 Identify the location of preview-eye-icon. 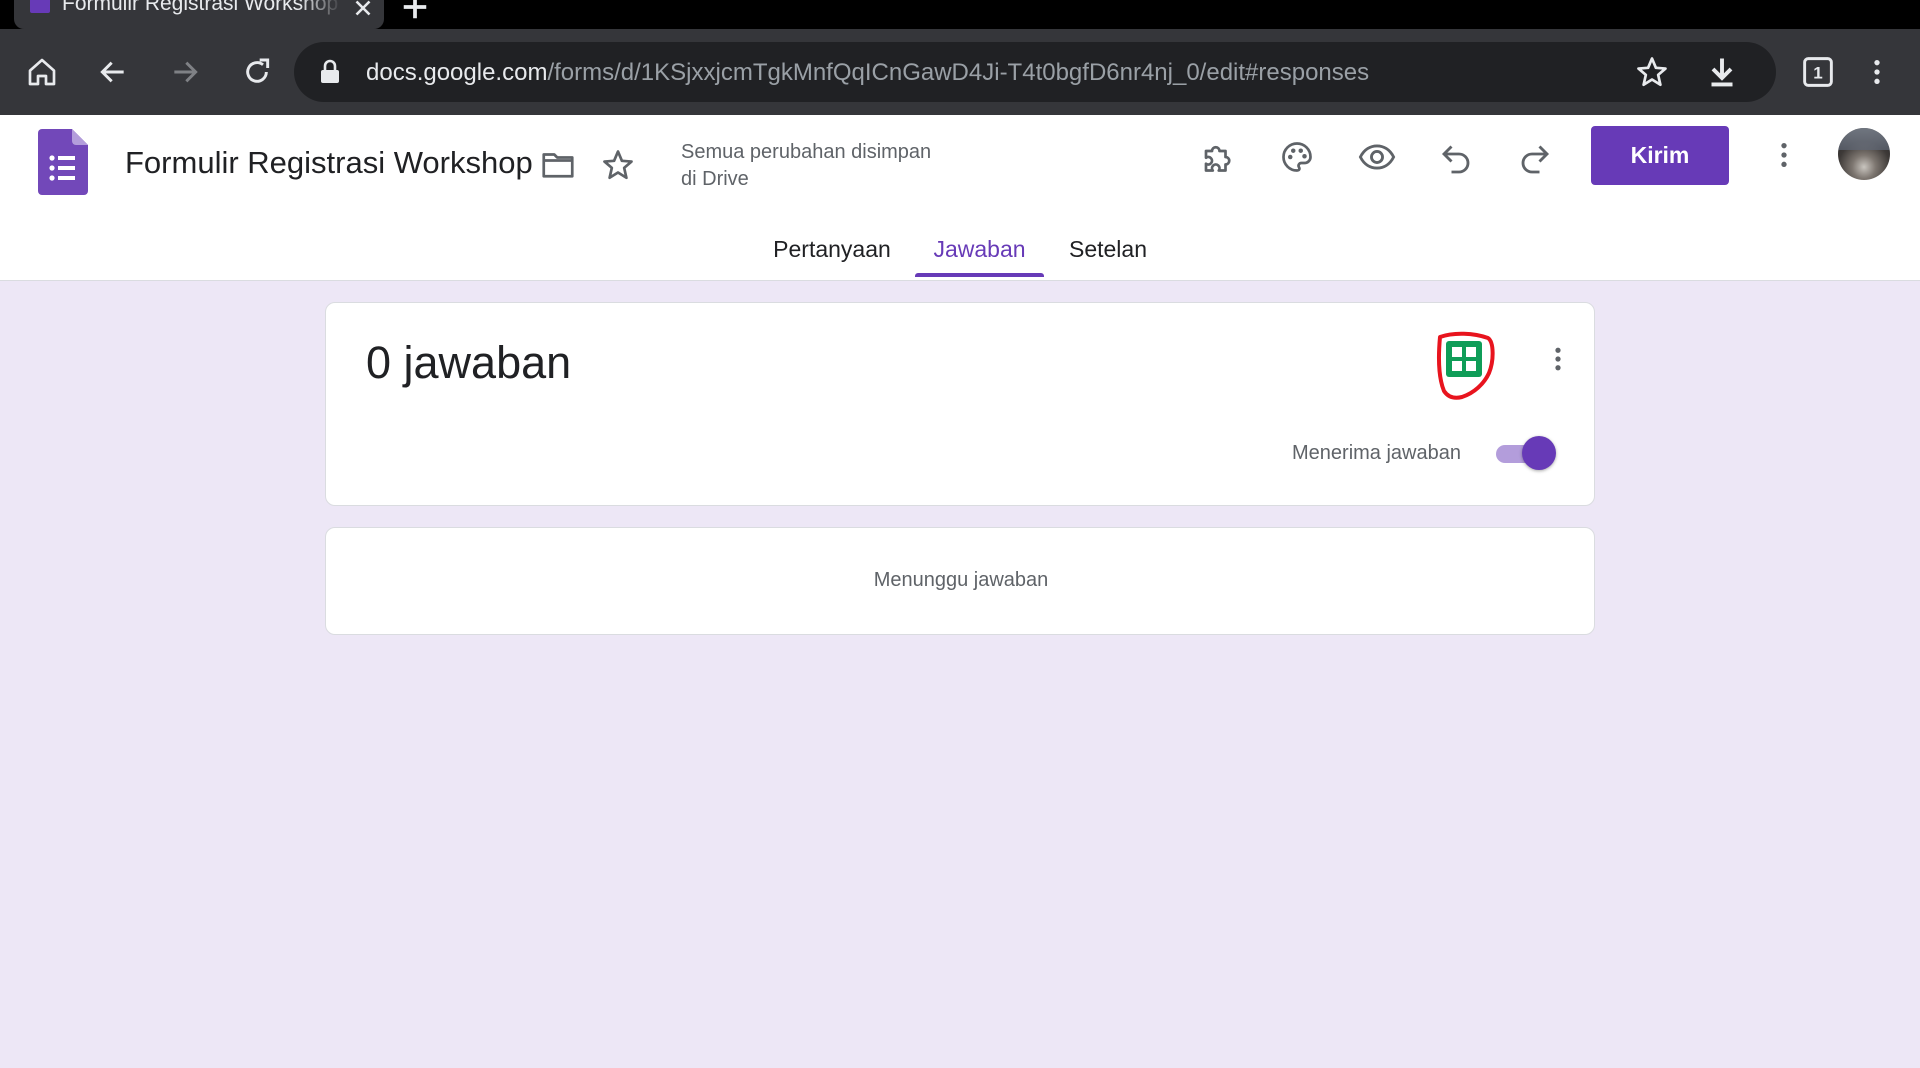
(1377, 157).